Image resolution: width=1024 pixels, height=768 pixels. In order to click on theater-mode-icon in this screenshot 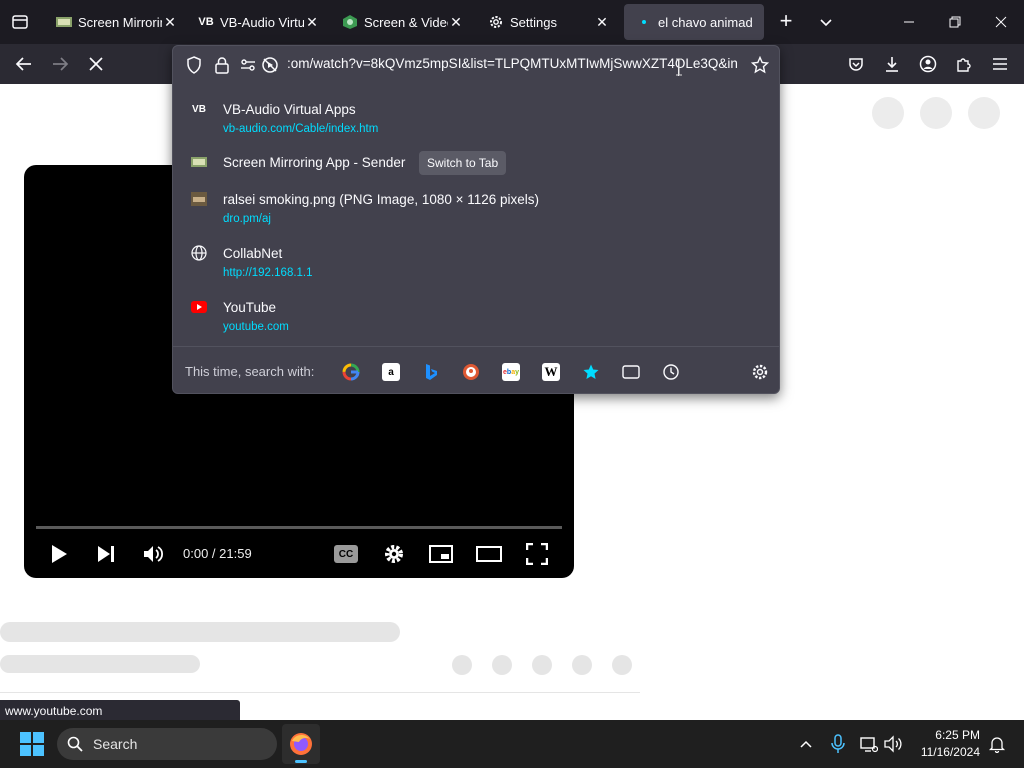, I will do `click(489, 554)`.